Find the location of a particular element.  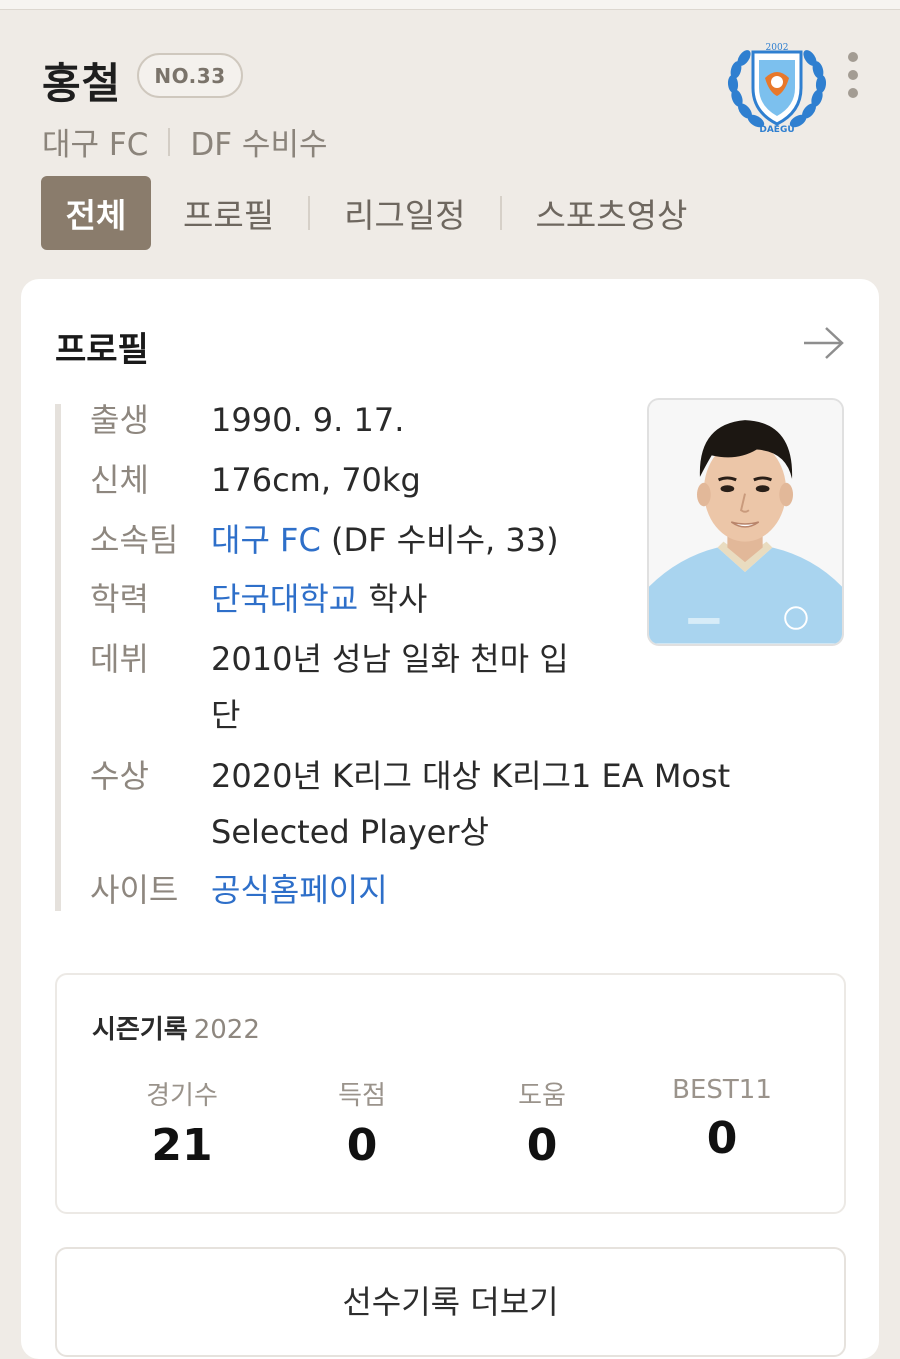

info-value: 2010년 성남 일화 천마 입 단 is located at coordinates (390, 687).